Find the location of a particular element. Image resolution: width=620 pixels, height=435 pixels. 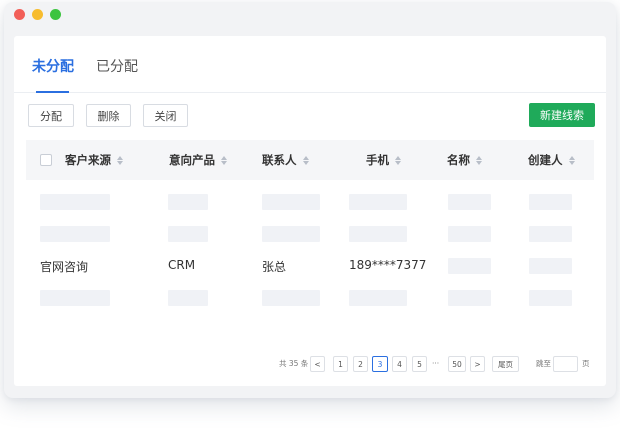

go-to-last-button: 尾页 is located at coordinates (505, 364).